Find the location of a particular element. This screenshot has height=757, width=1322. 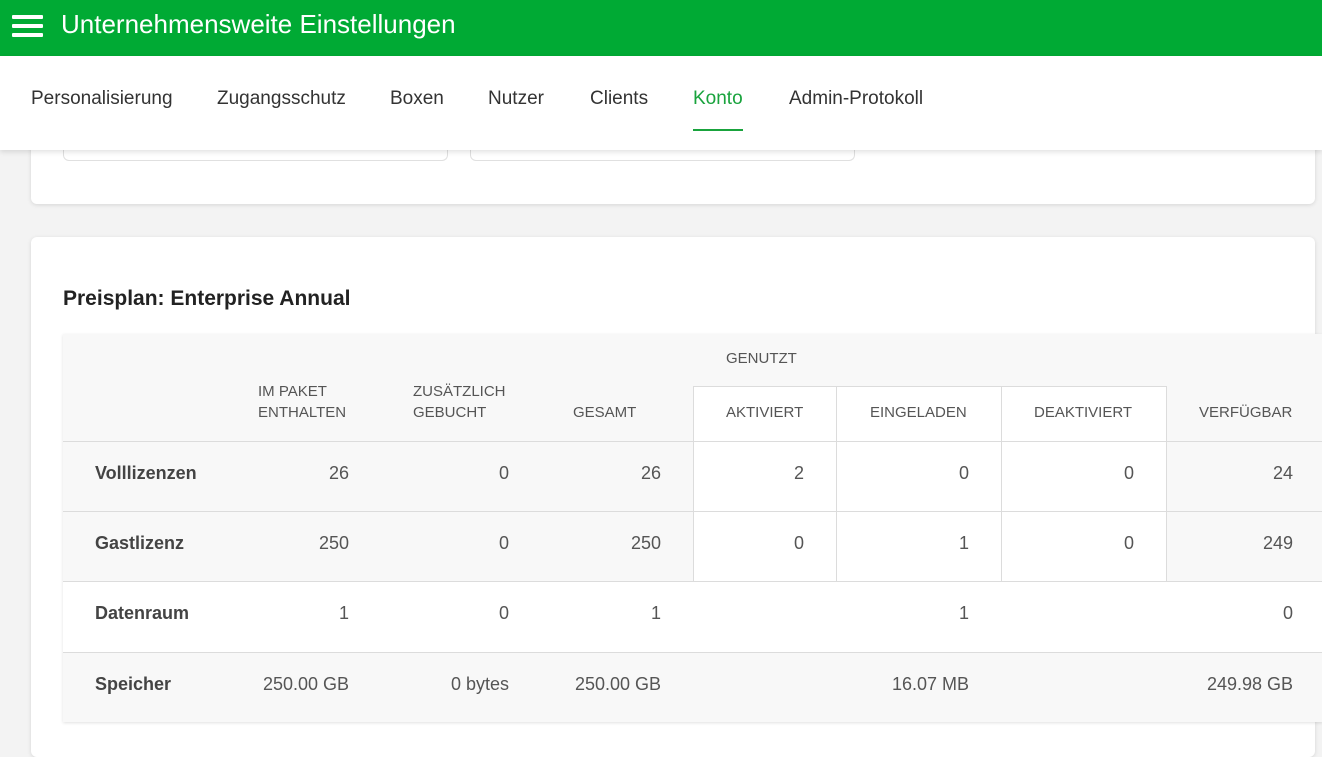

row-label: Datenraum is located at coordinates (142, 613).